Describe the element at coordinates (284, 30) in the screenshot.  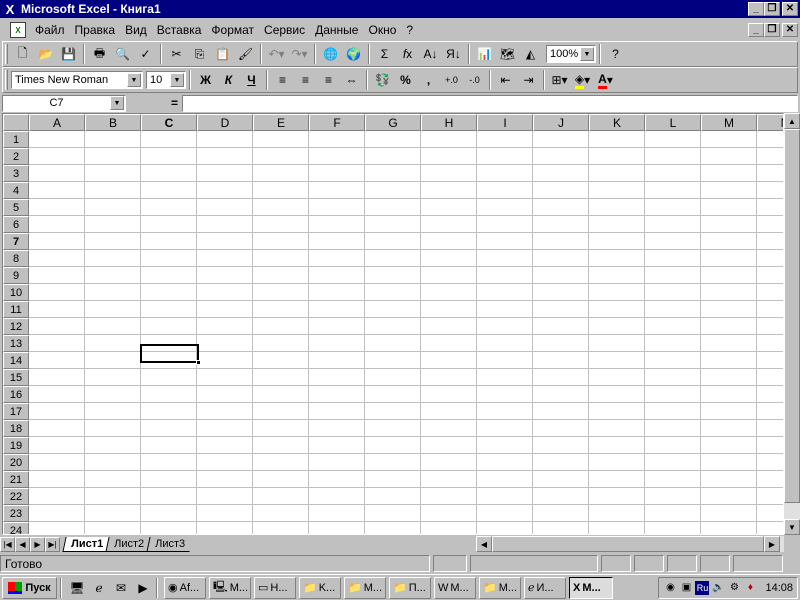
I see `menu-tools: Сервис` at that location.